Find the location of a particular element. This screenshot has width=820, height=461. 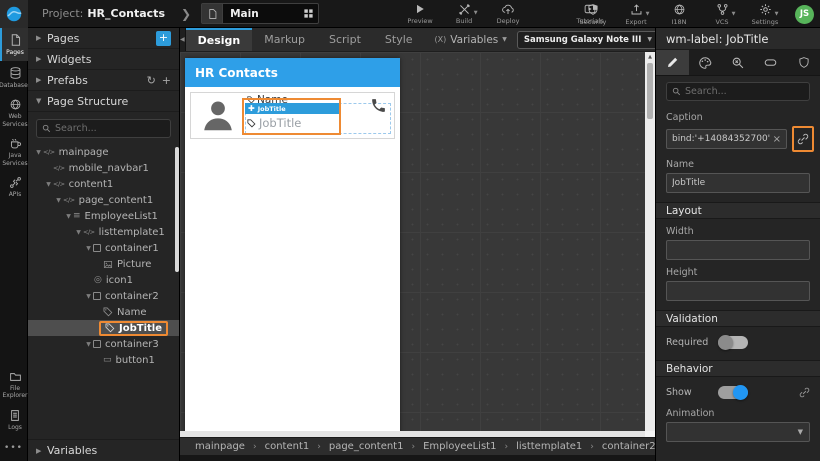

required-label: Required is located at coordinates (687, 342).